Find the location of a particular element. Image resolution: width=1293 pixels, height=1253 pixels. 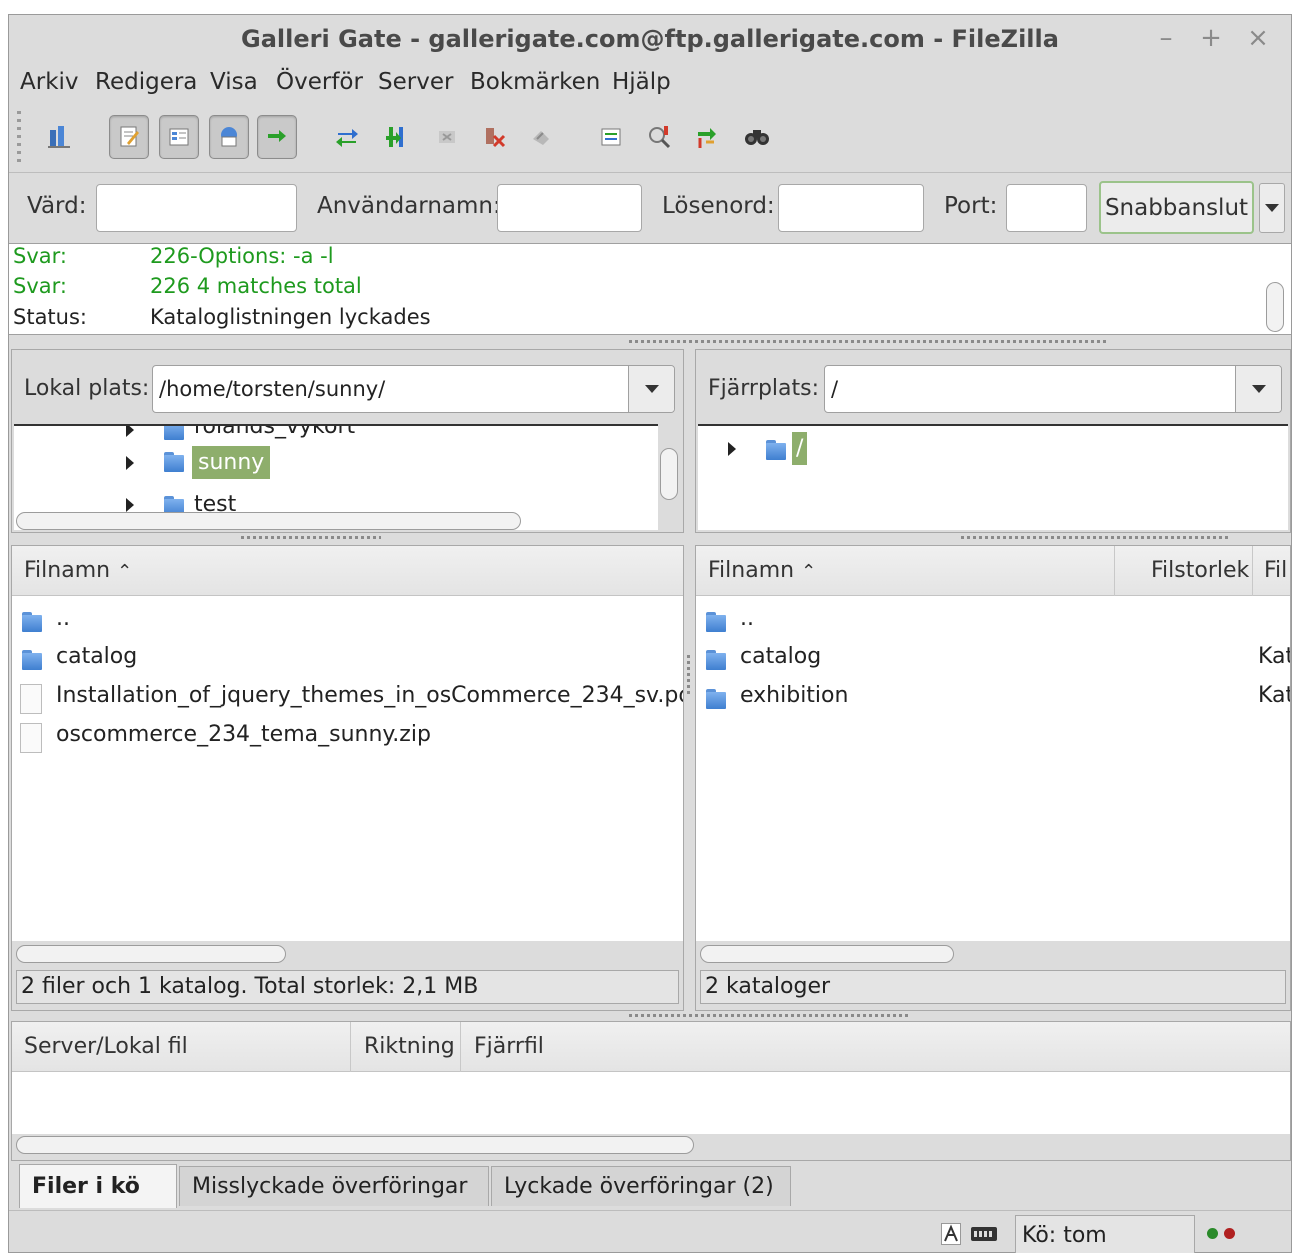

remote-splitter is located at coordinates (1096, 537).